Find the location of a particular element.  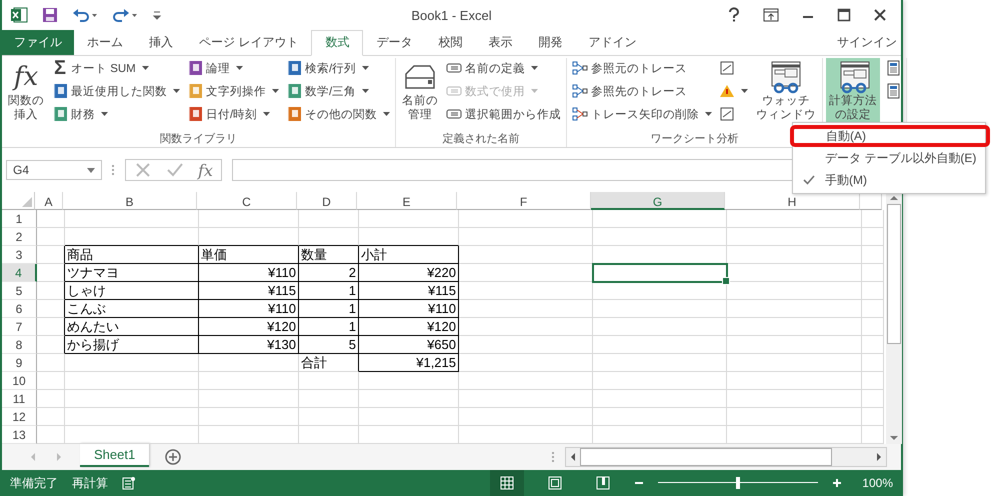

row-header: 7 is located at coordinates (19, 327).